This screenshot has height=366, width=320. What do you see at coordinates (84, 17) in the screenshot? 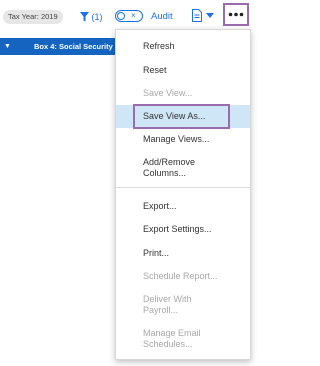
I see `filter-icon` at bounding box center [84, 17].